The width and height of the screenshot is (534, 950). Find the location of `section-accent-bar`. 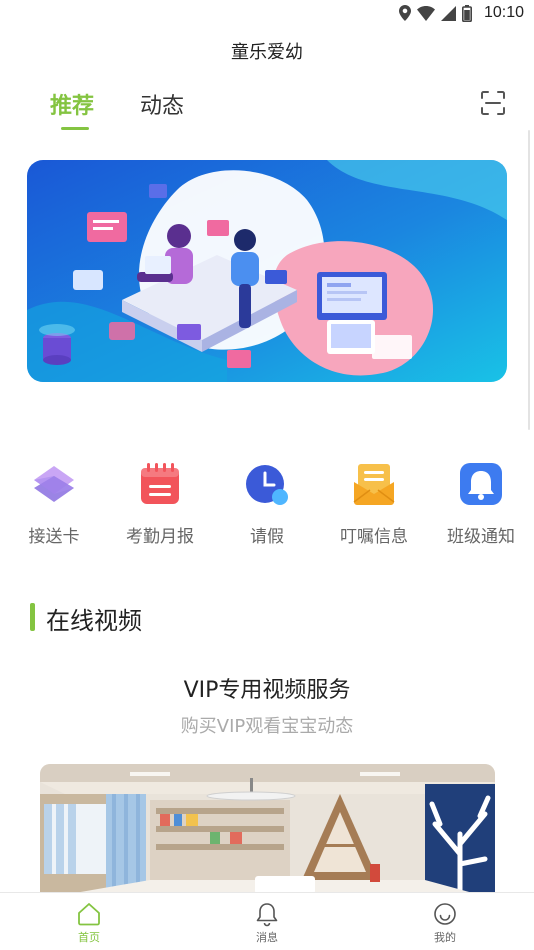

section-accent-bar is located at coordinates (32, 617).